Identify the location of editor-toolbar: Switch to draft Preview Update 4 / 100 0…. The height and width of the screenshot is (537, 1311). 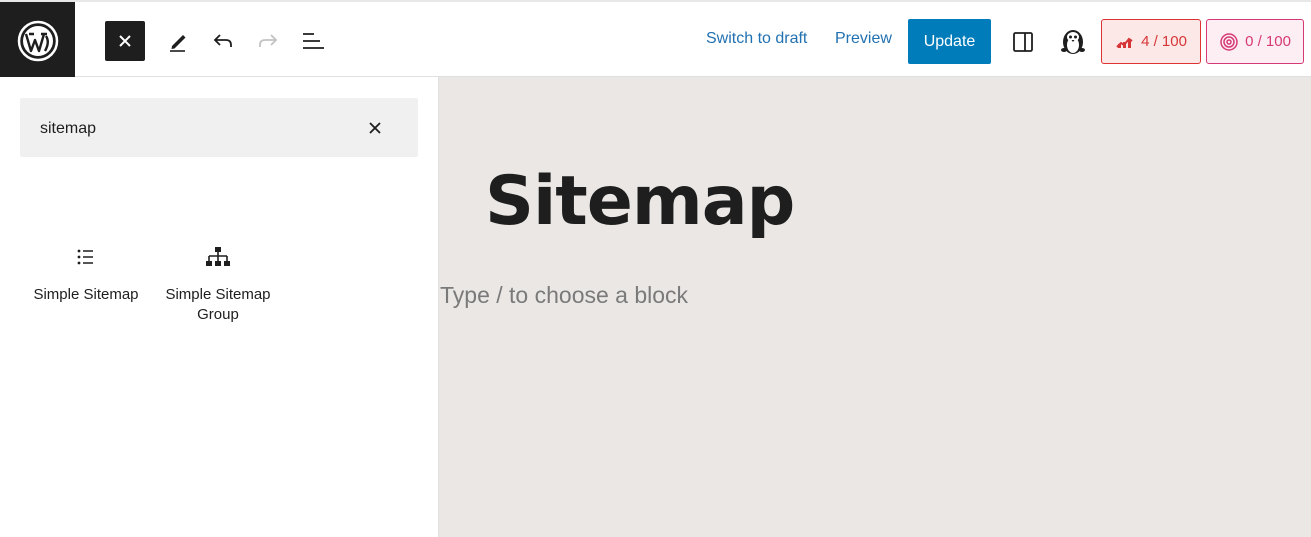
(655, 39).